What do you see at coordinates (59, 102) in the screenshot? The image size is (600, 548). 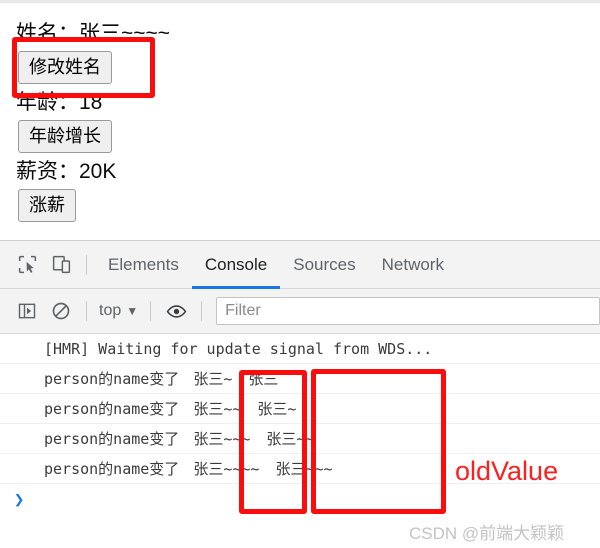 I see `person-age-text: 年龄：18` at bounding box center [59, 102].